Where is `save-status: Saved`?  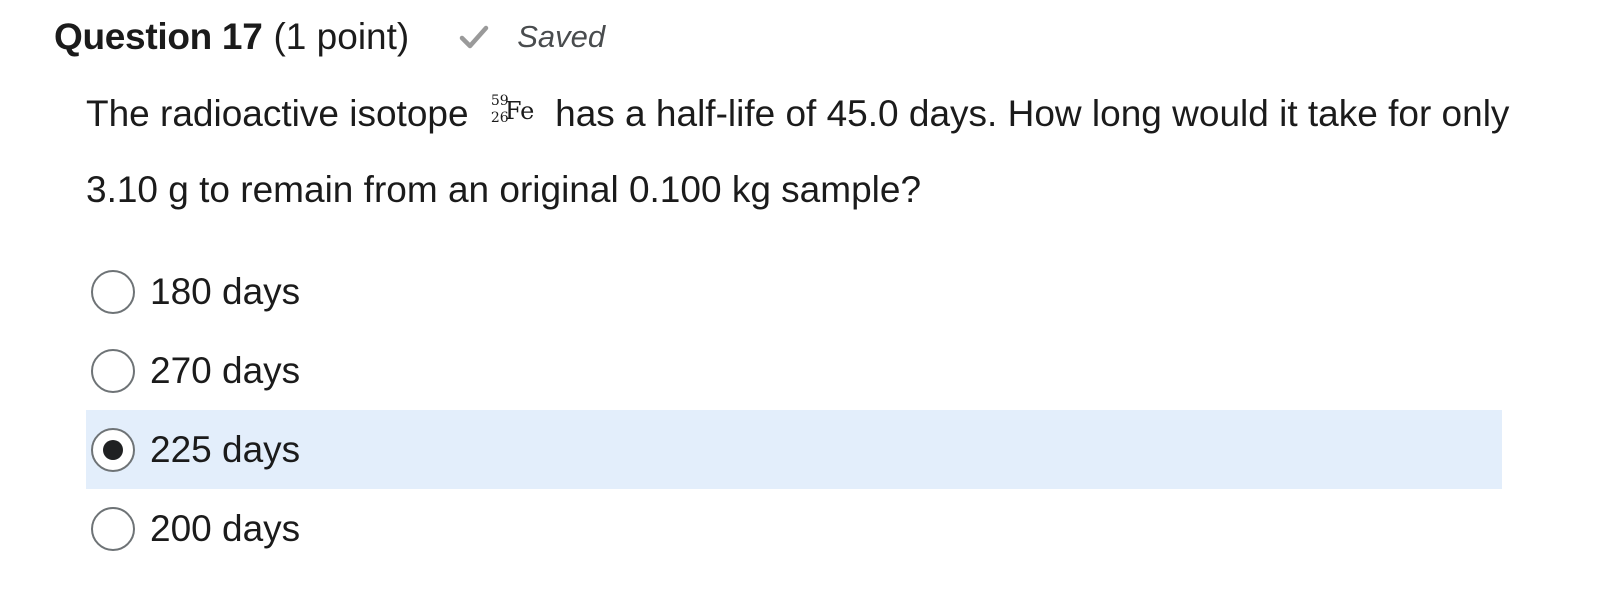 save-status: Saved is located at coordinates (532, 37).